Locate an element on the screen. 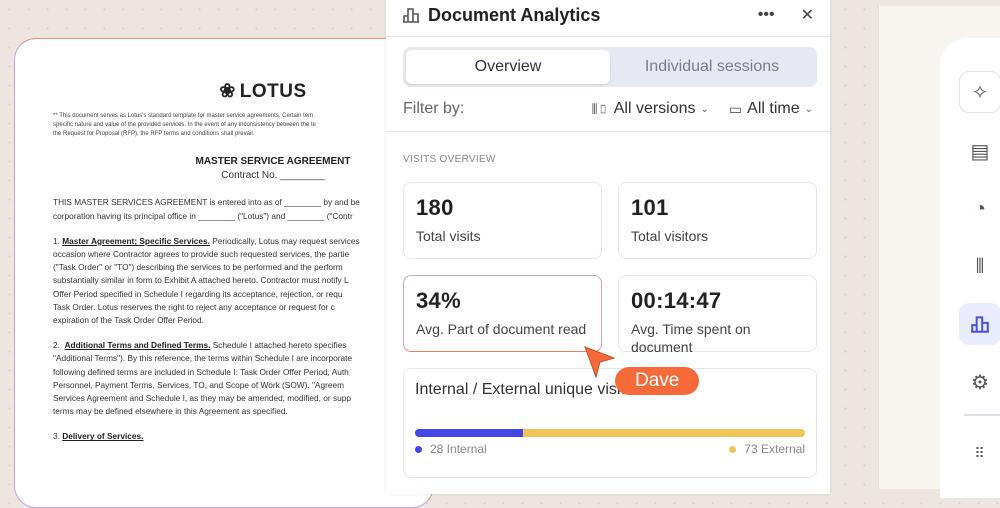 Image resolution: width=1000 pixels, height=508 pixels. apps-button: ⠿ is located at coordinates (979, 453).